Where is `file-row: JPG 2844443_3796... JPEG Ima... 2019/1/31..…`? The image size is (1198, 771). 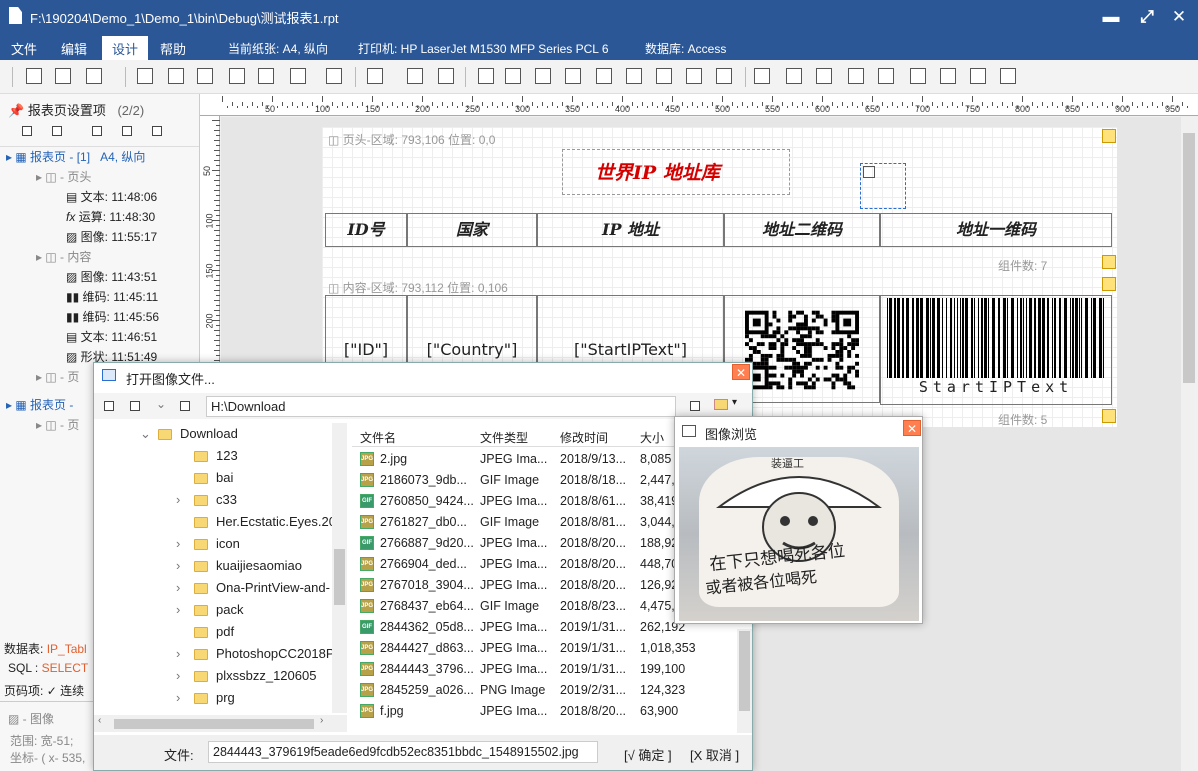 file-row: JPG 2844443_3796... JPEG Ima... 2019/1/31..… is located at coordinates (545, 669).